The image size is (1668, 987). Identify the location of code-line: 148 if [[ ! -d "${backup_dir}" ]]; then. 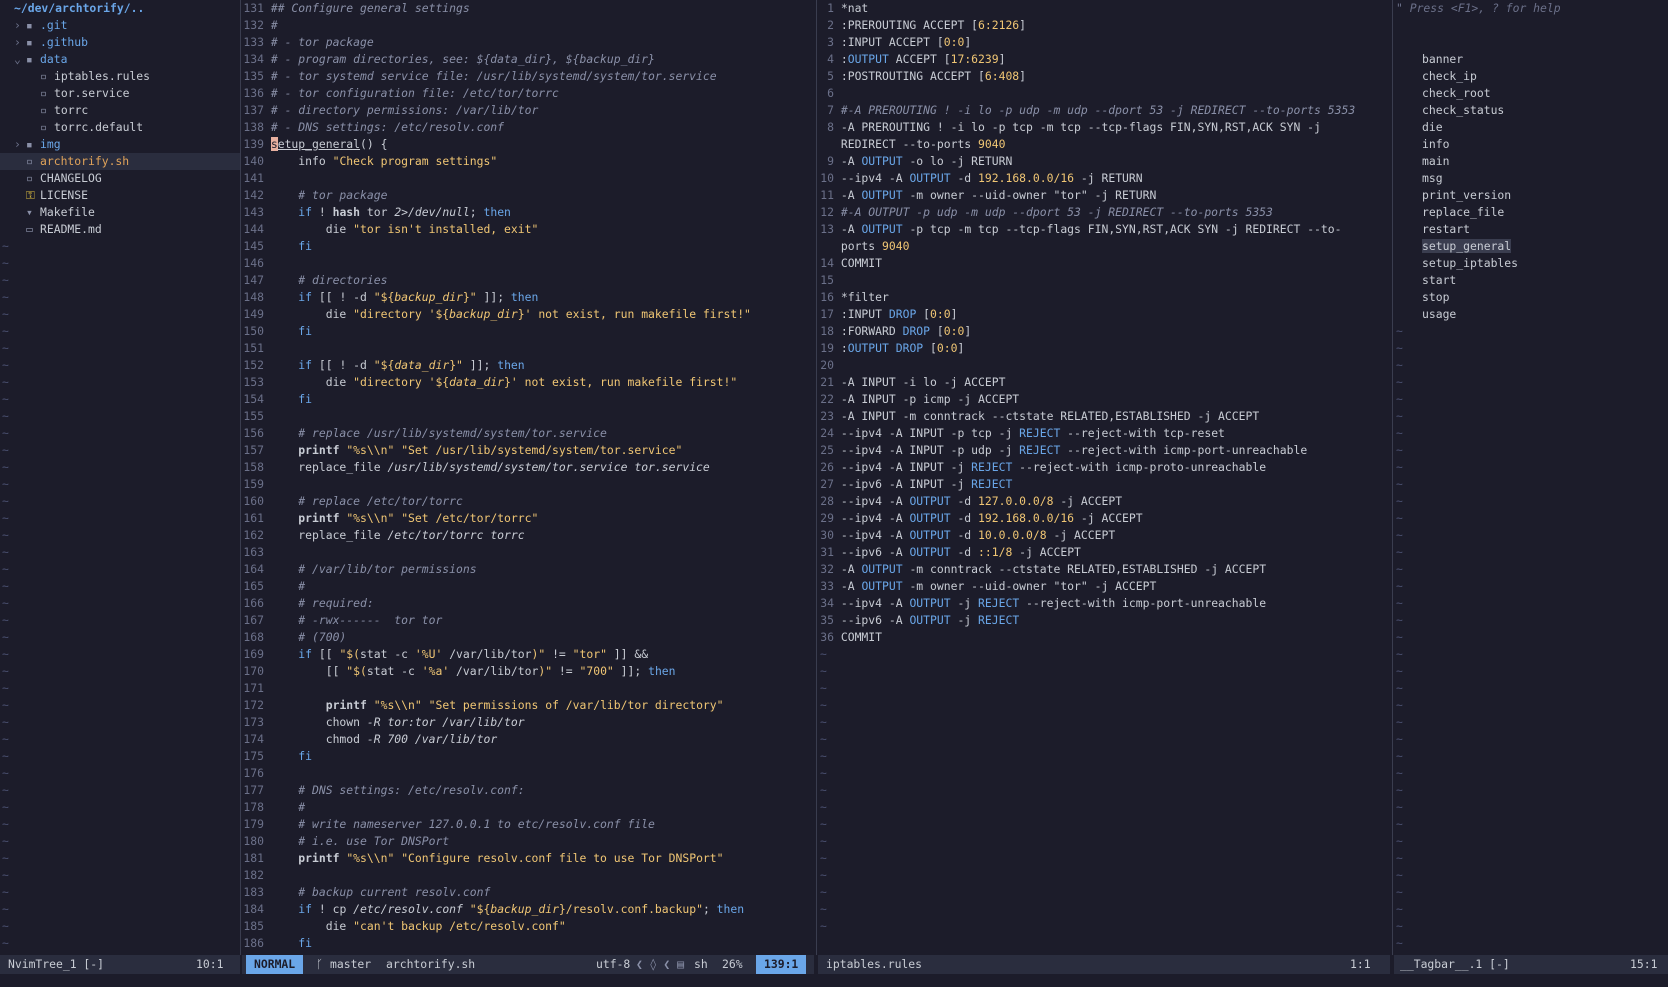
(528, 297).